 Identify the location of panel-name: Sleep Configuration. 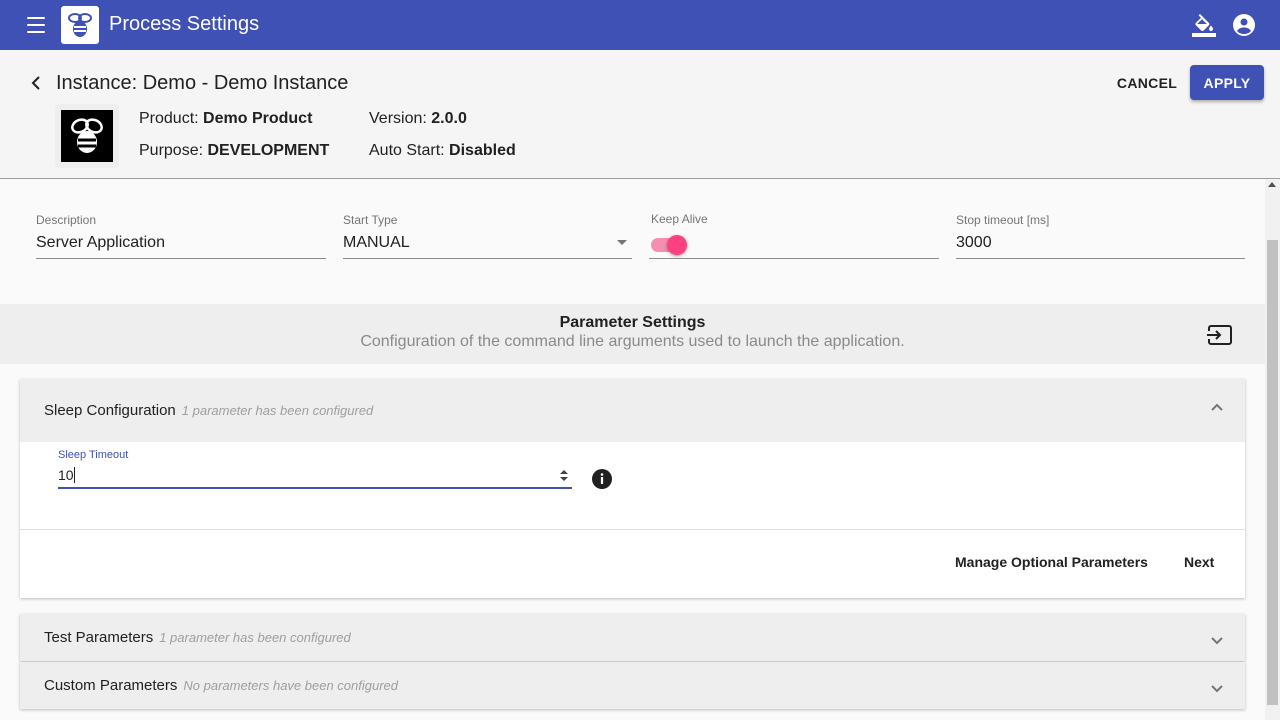
(110, 410).